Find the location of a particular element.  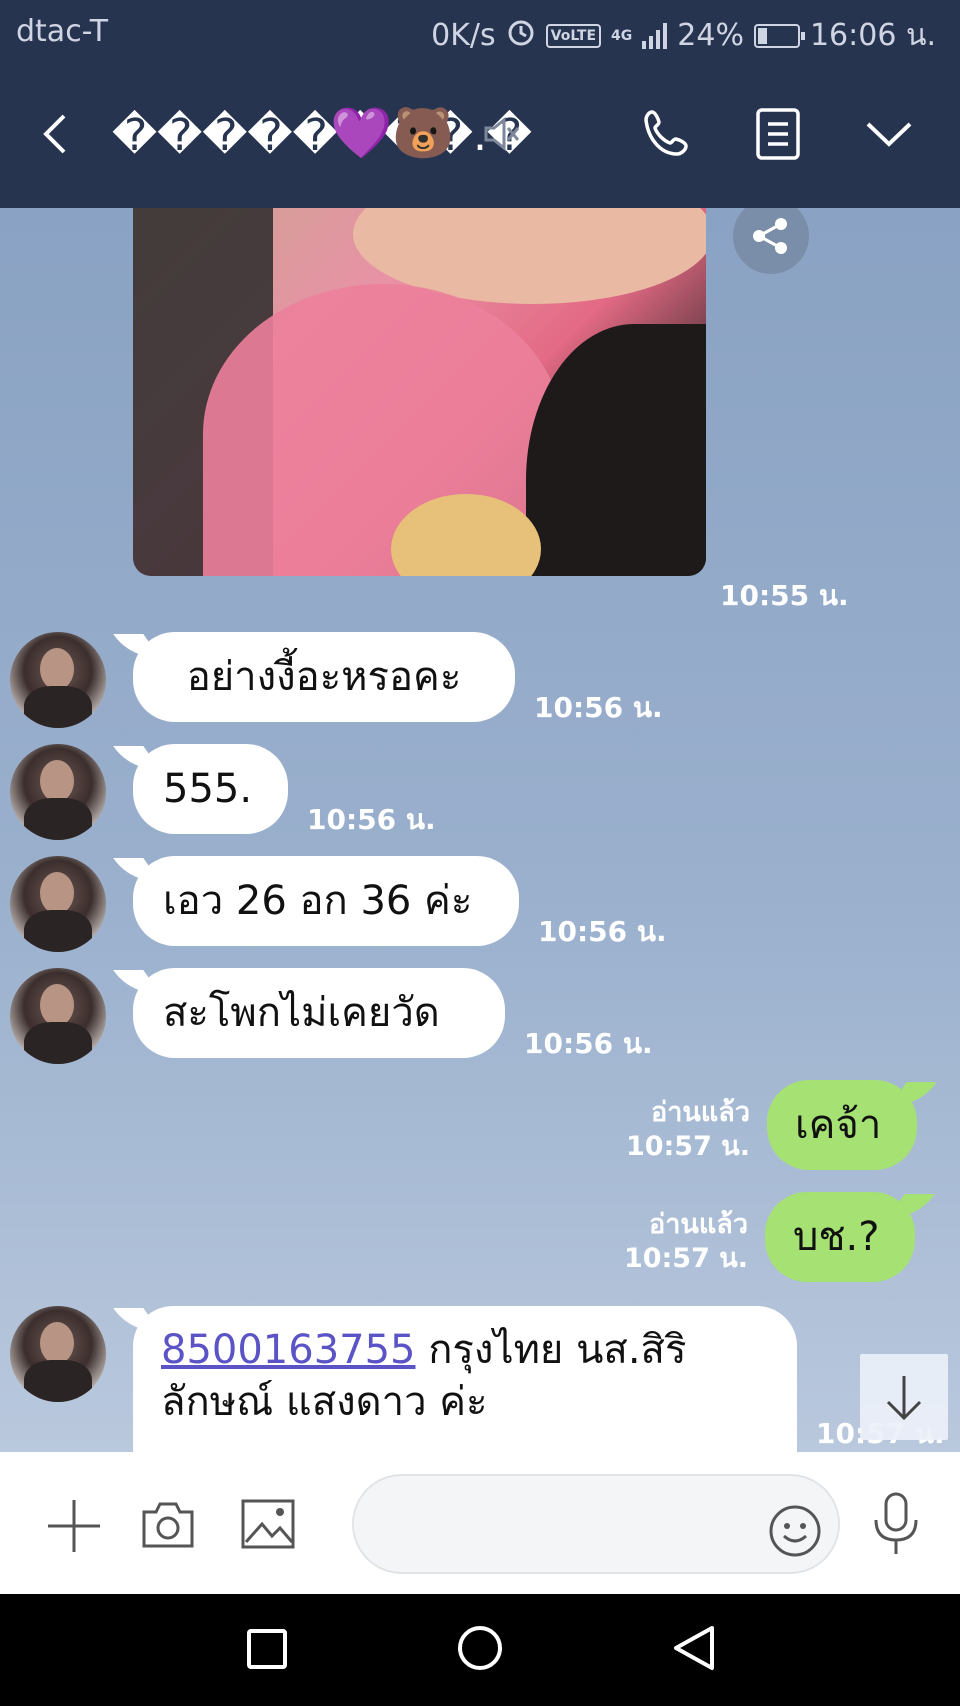

share-icon is located at coordinates (771, 241).